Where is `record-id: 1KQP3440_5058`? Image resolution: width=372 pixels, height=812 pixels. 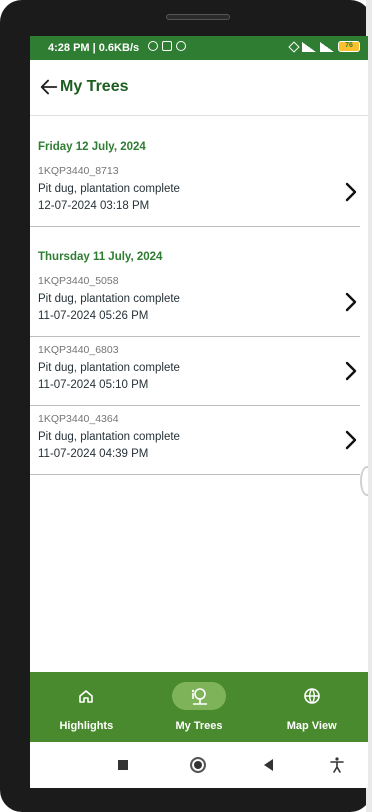
record-id: 1KQP3440_5058 is located at coordinates (78, 281).